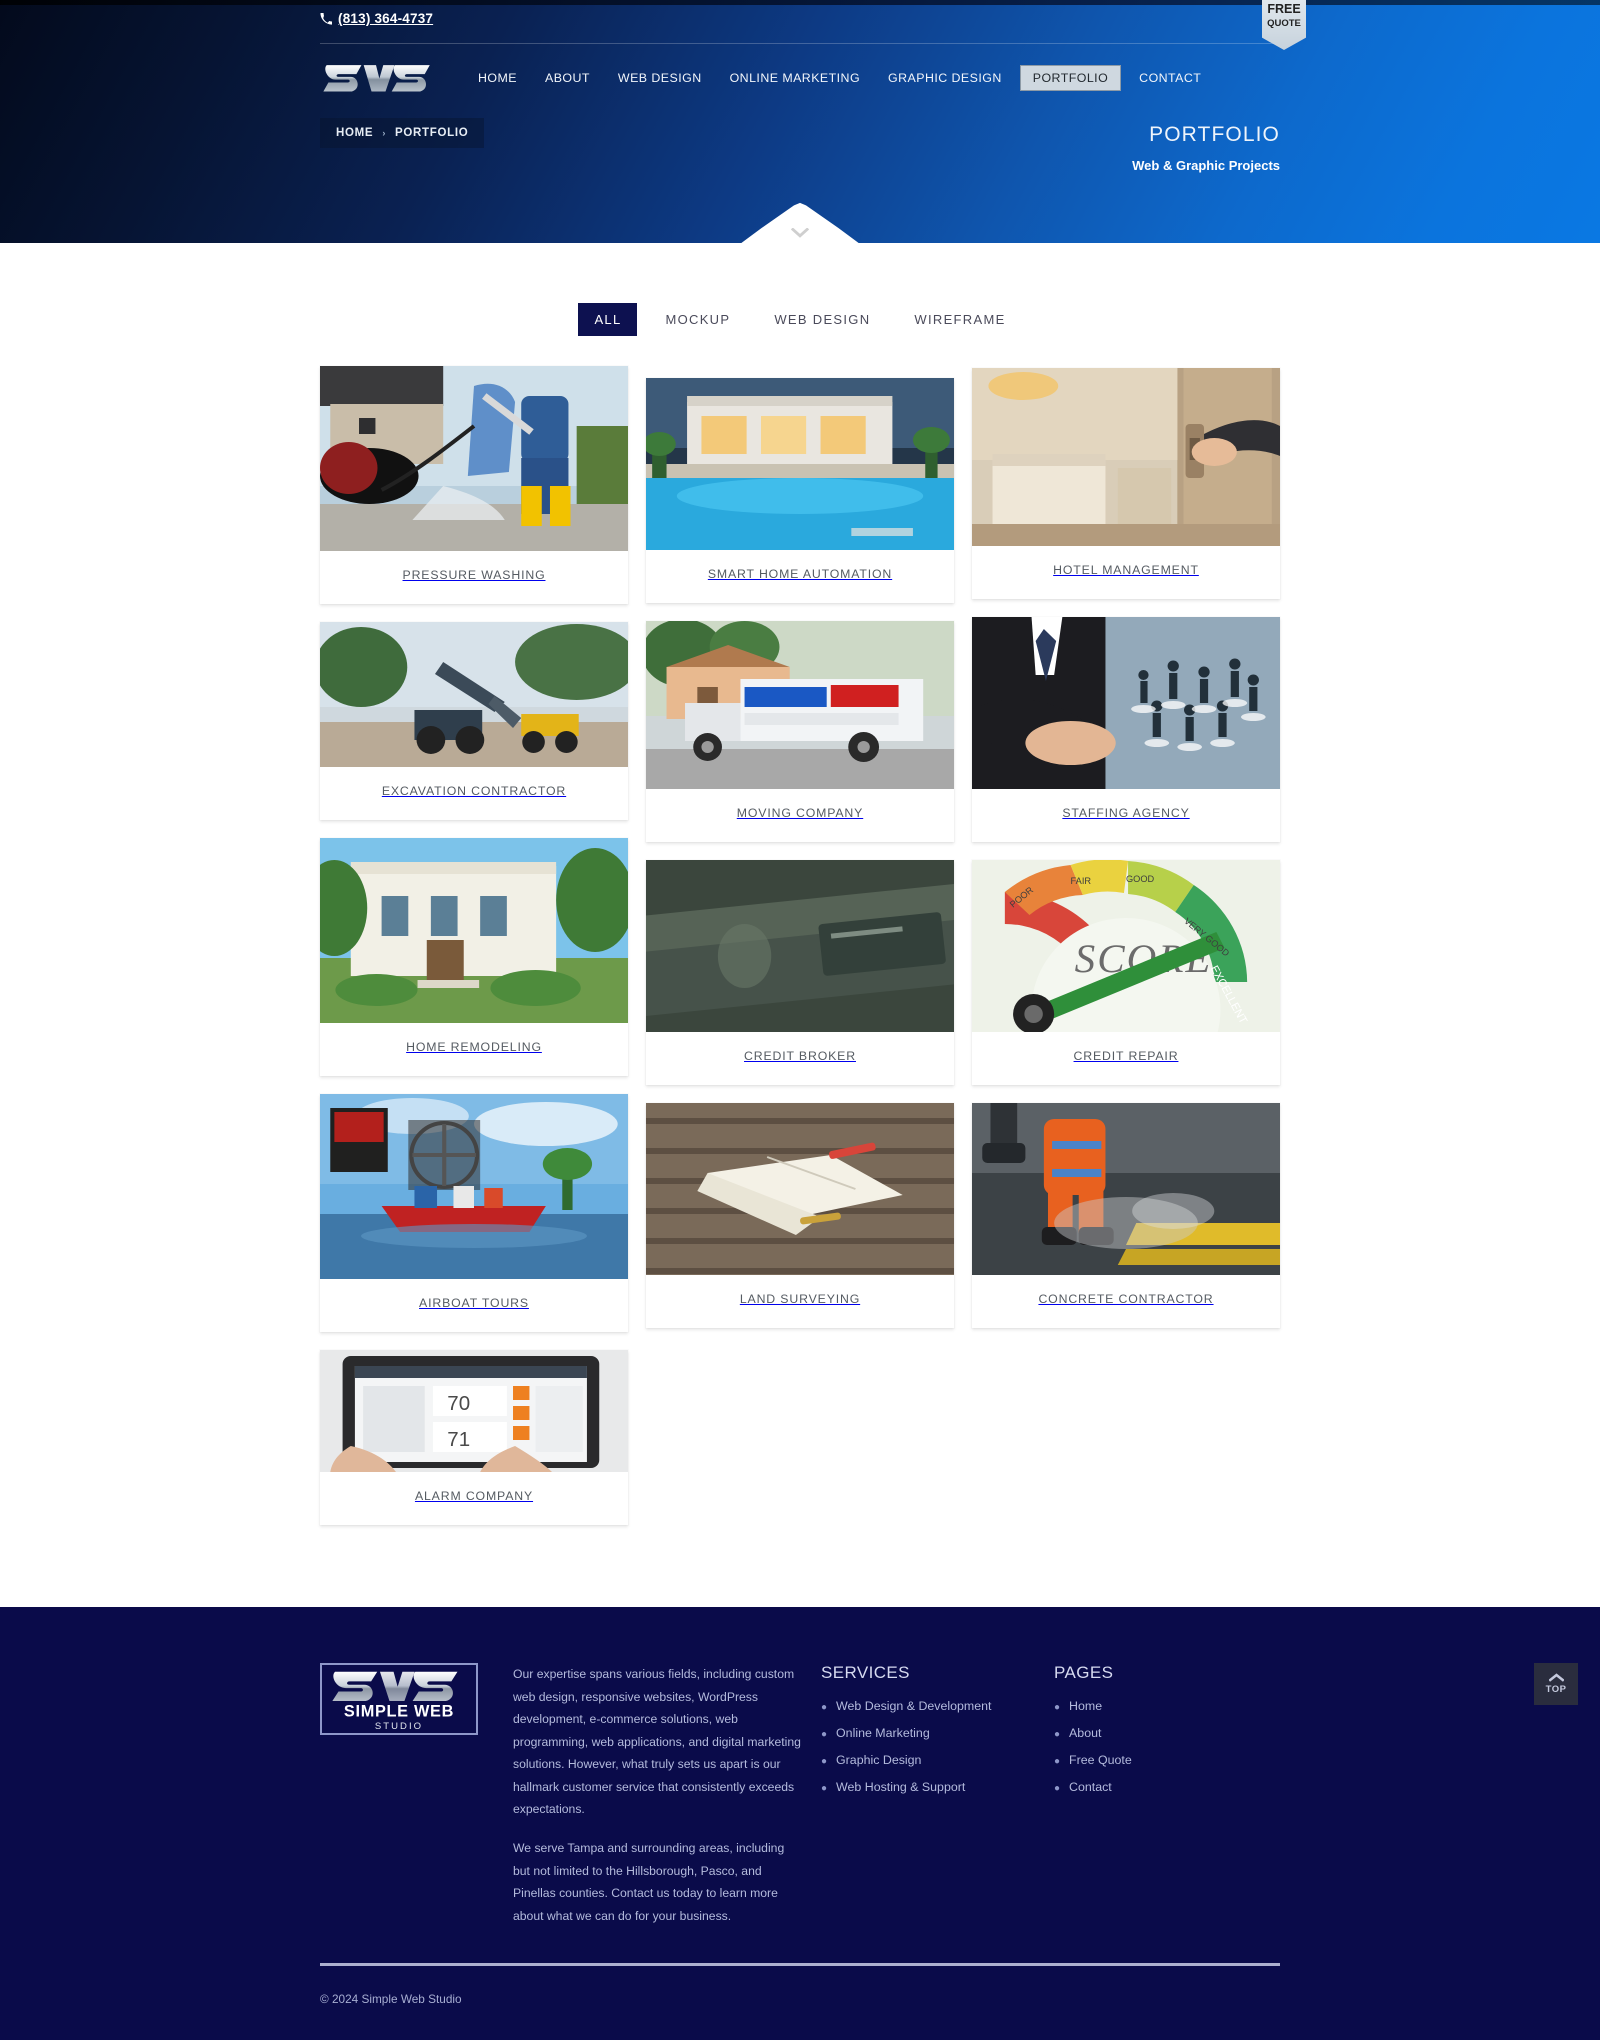 Image resolution: width=1600 pixels, height=2040 pixels. I want to click on portfolio-caption: HOME REMODELING, so click(474, 1047).